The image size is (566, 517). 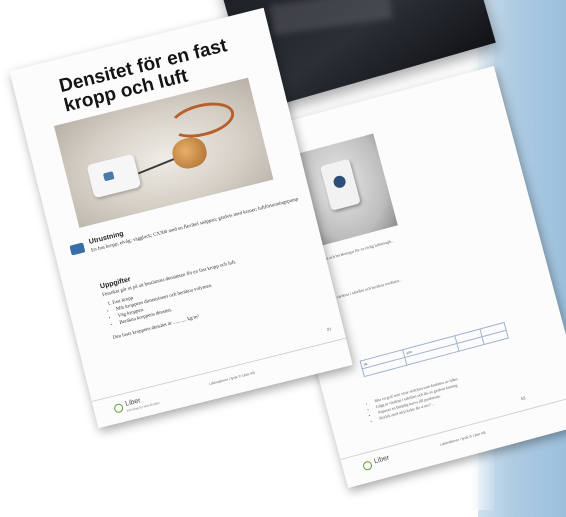 I want to click on table-row: t/s s/m, so click(x=433, y=345).